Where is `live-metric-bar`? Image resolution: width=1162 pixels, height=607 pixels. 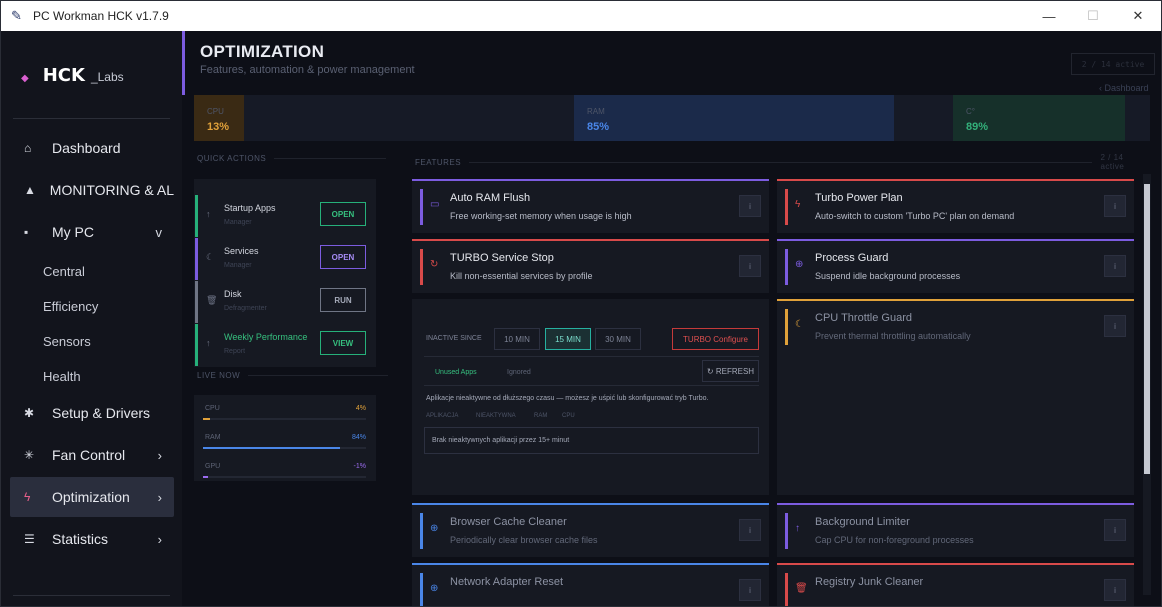
live-metric-bar is located at coordinates (284, 448).